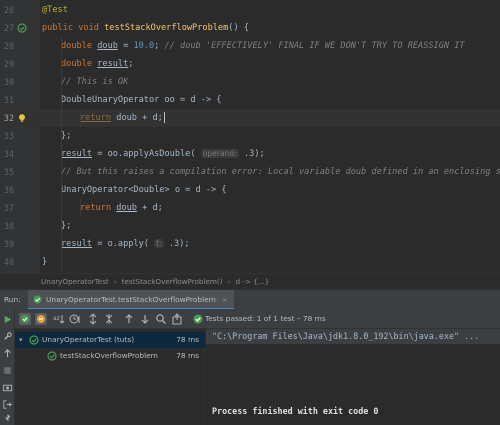  Describe the element at coordinates (94, 82) in the screenshot. I see `code-text: // This is OK` at that location.